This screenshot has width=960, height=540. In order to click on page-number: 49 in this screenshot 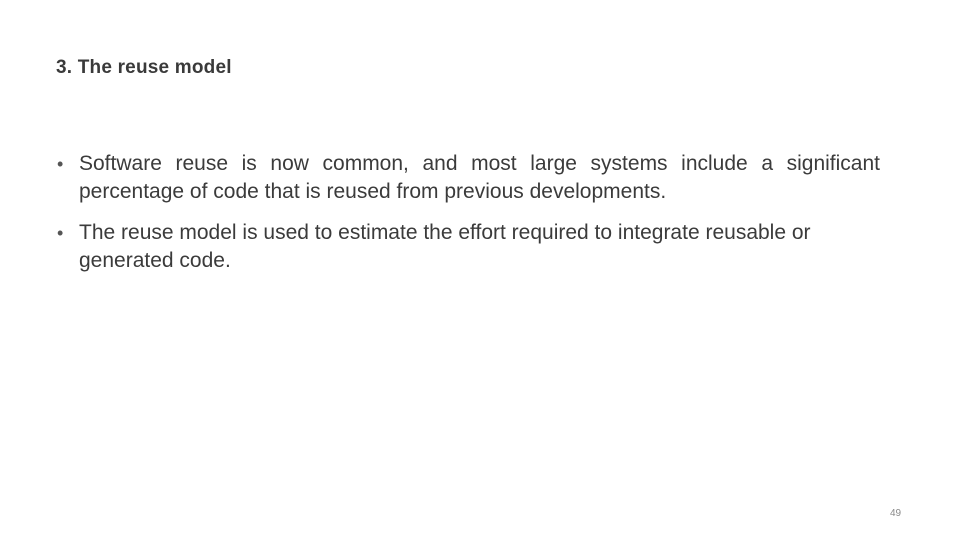, I will do `click(896, 513)`.